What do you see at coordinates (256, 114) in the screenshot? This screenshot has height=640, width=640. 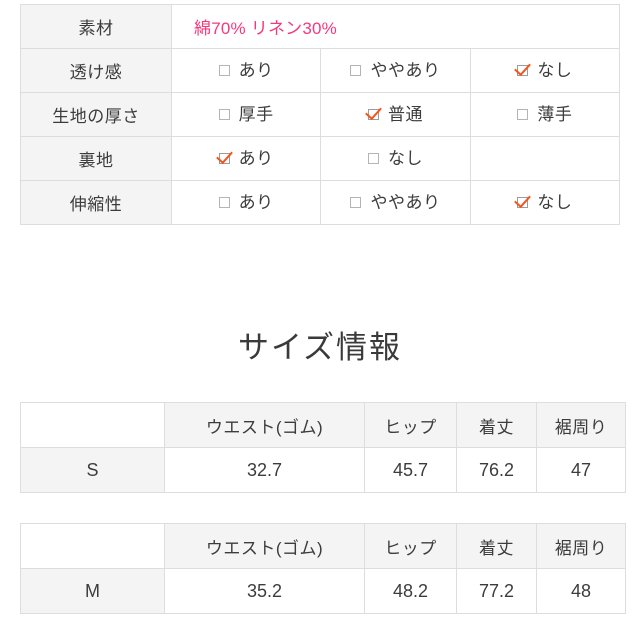 I see `option-label: 厚手` at bounding box center [256, 114].